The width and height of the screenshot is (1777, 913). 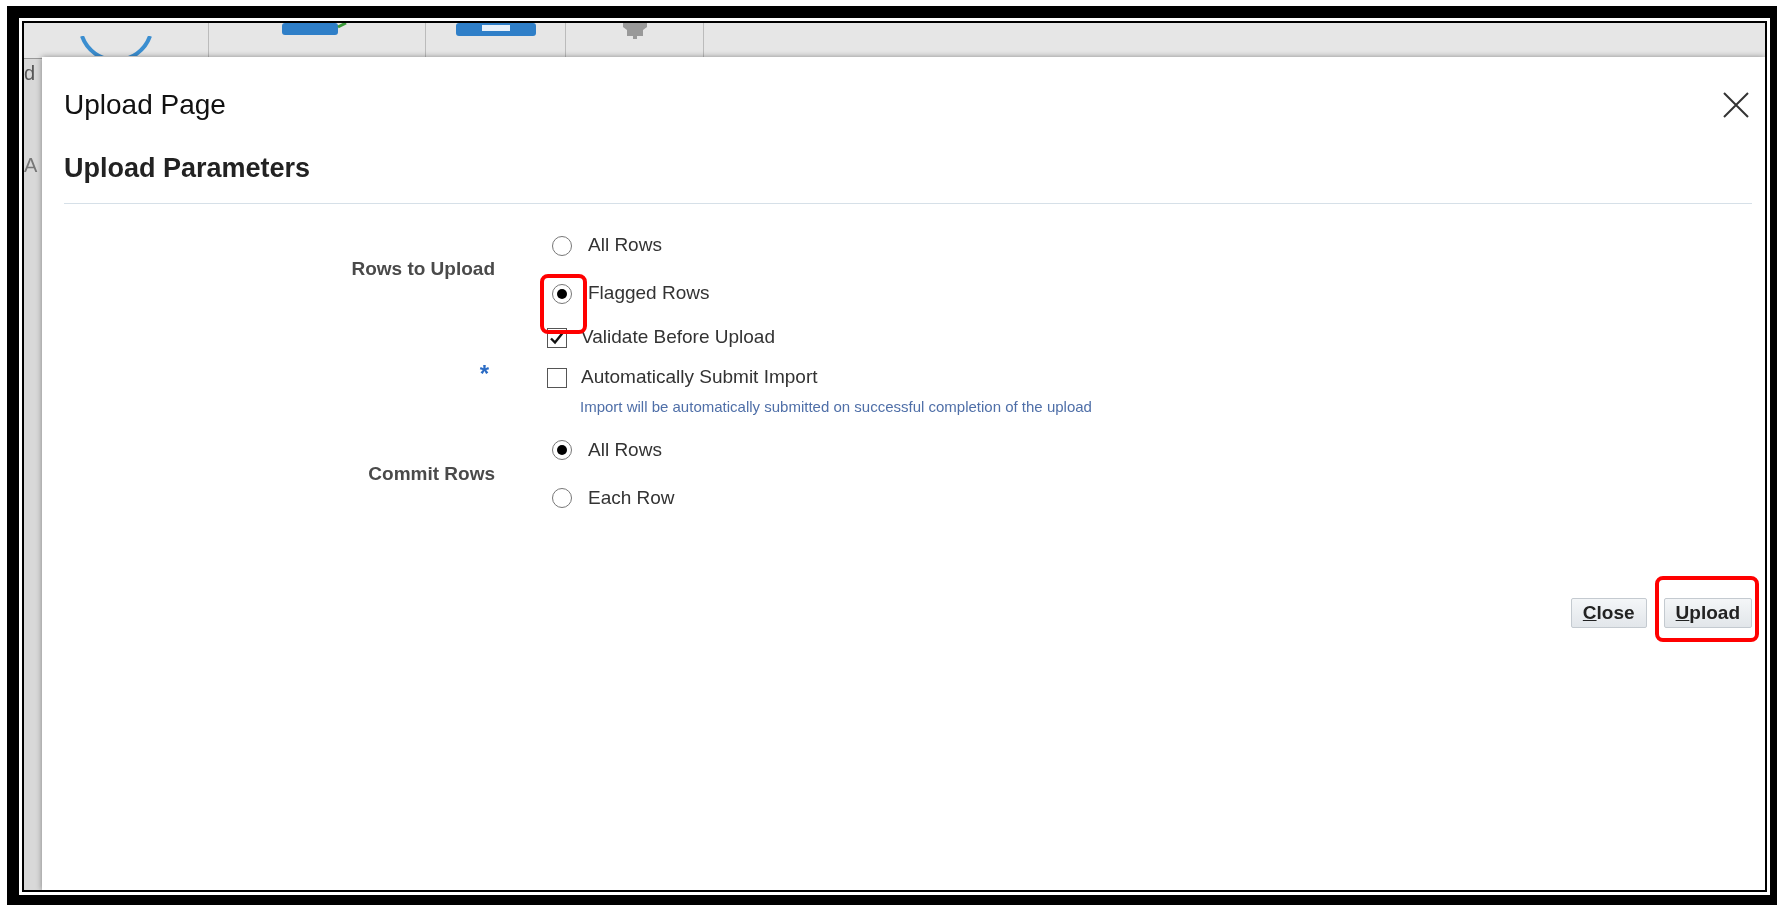 What do you see at coordinates (188, 168) in the screenshot?
I see `section-title: Upload Parameters` at bounding box center [188, 168].